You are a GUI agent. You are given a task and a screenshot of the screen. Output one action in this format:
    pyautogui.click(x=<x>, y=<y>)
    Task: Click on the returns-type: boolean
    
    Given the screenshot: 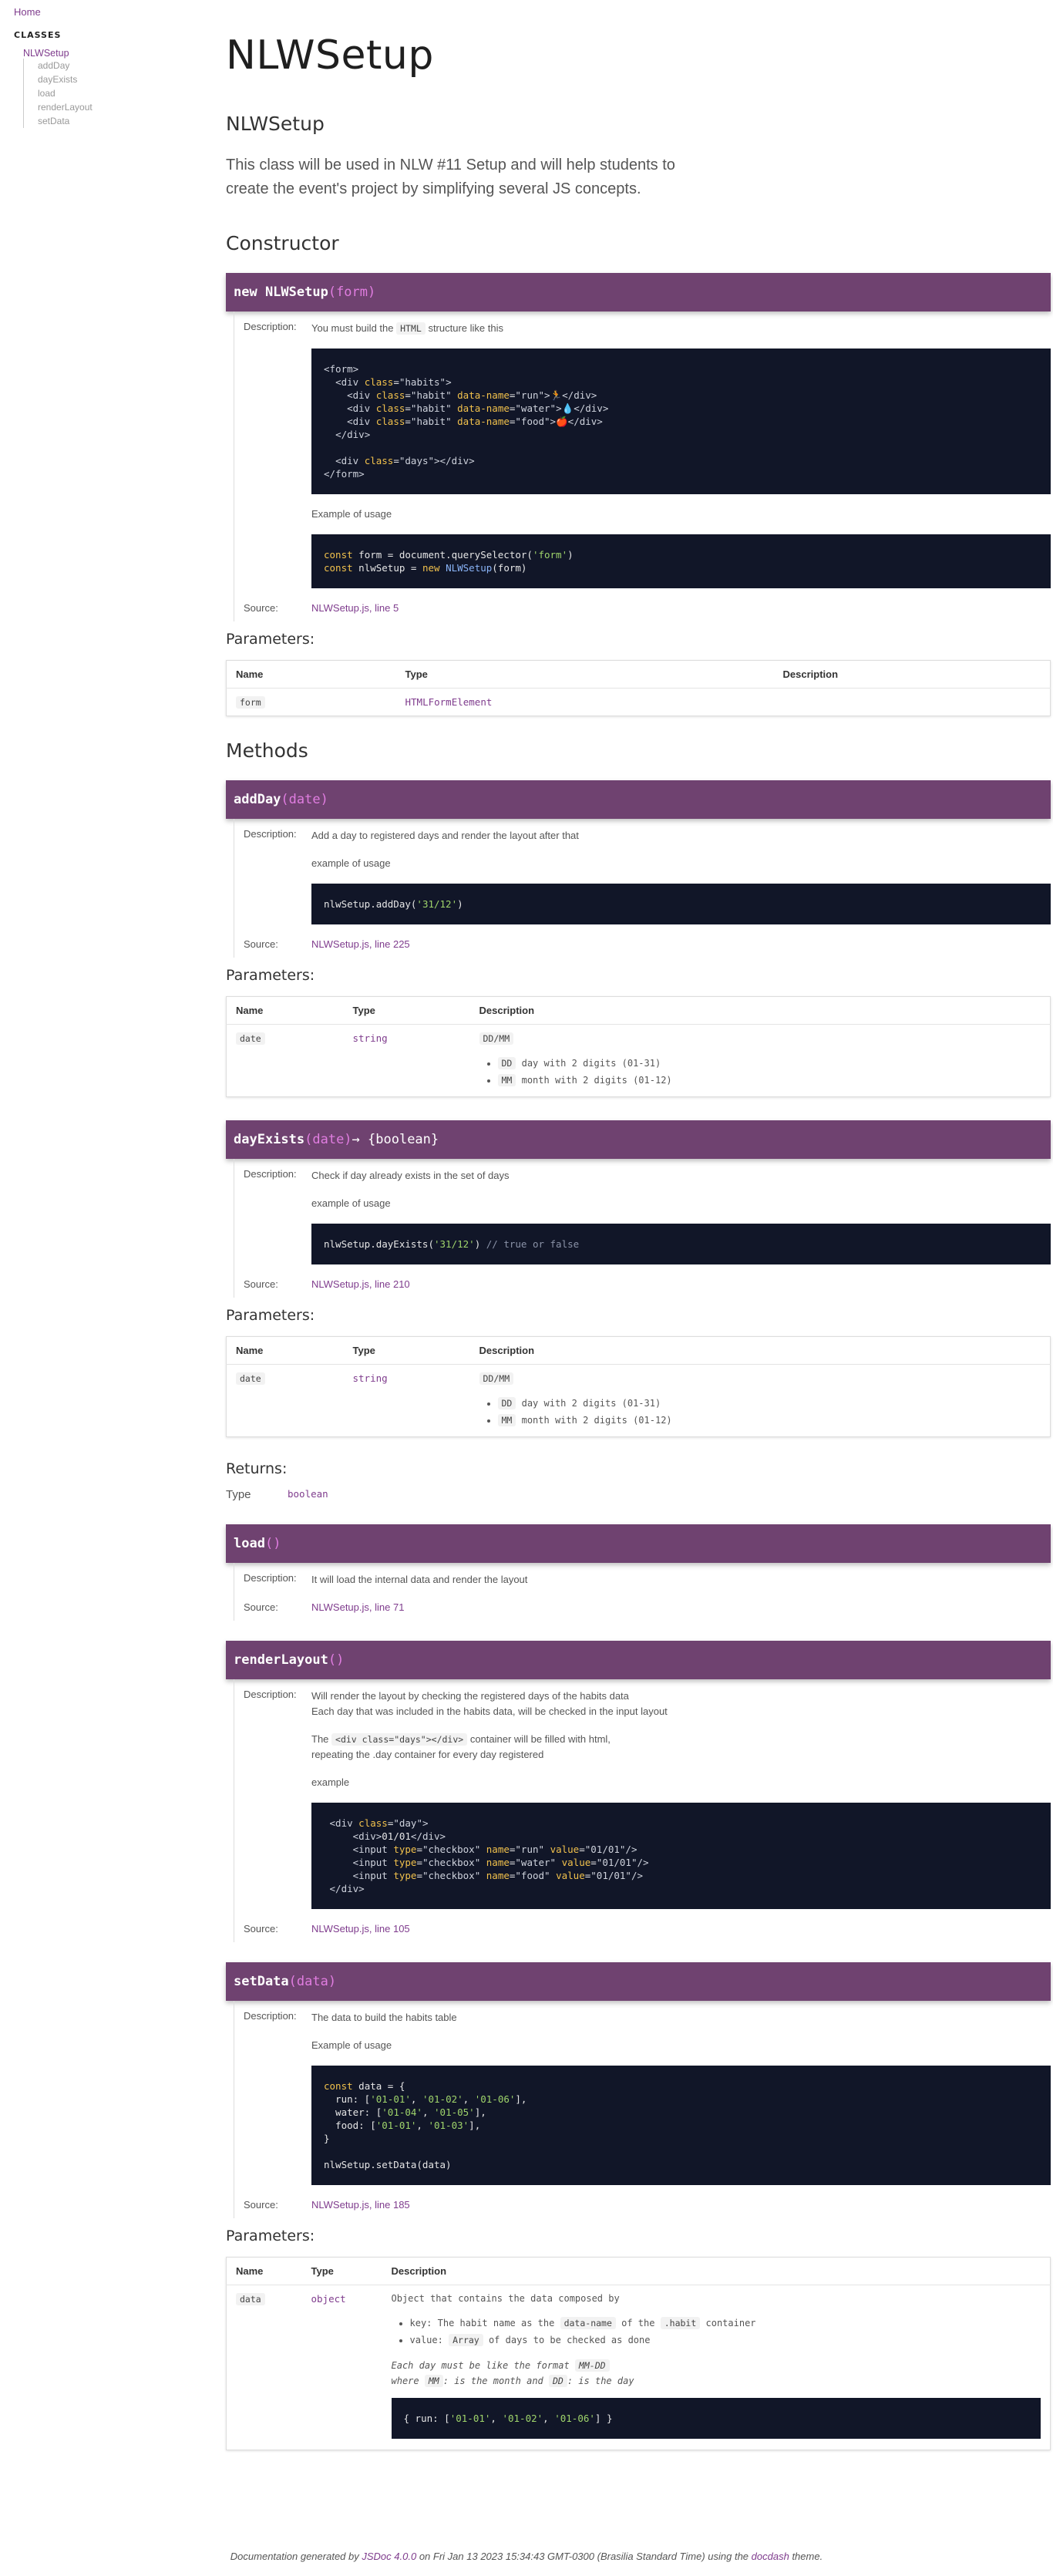 What is the action you would take?
    pyautogui.click(x=308, y=1494)
    